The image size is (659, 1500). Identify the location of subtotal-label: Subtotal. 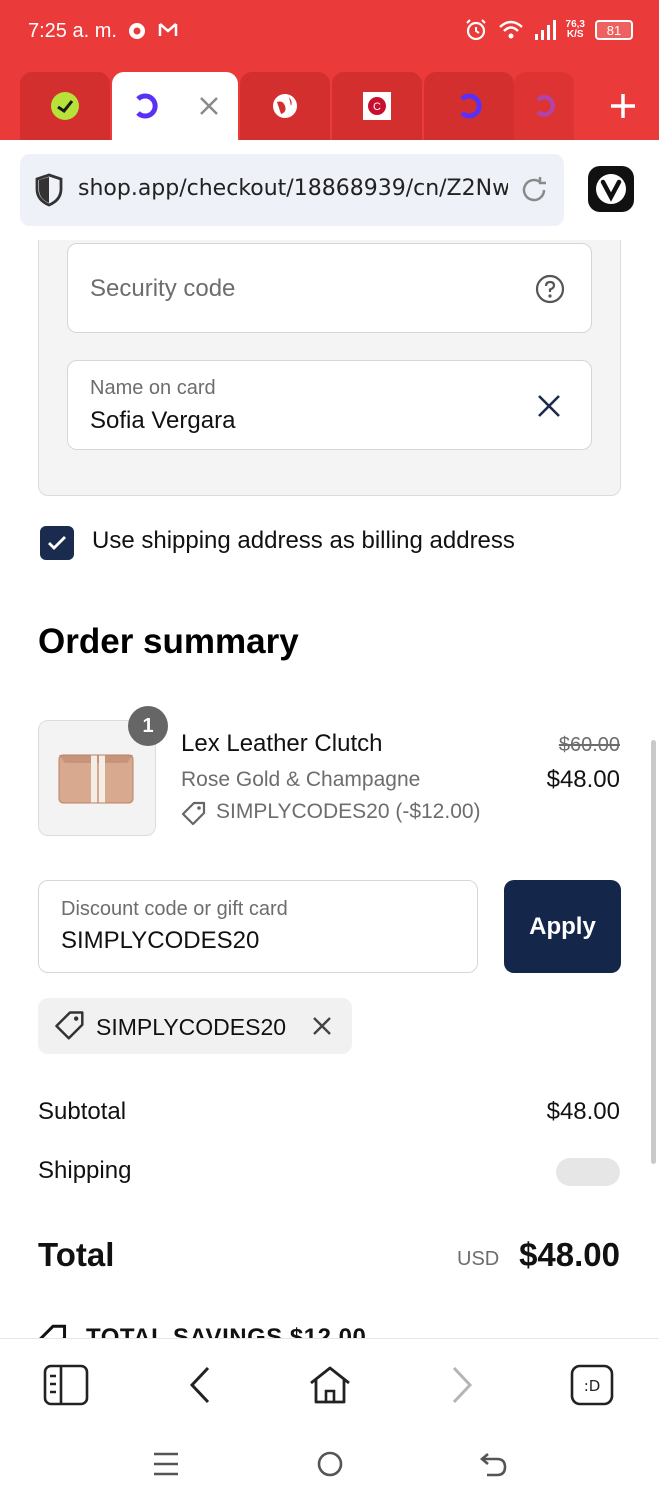
(82, 1111).